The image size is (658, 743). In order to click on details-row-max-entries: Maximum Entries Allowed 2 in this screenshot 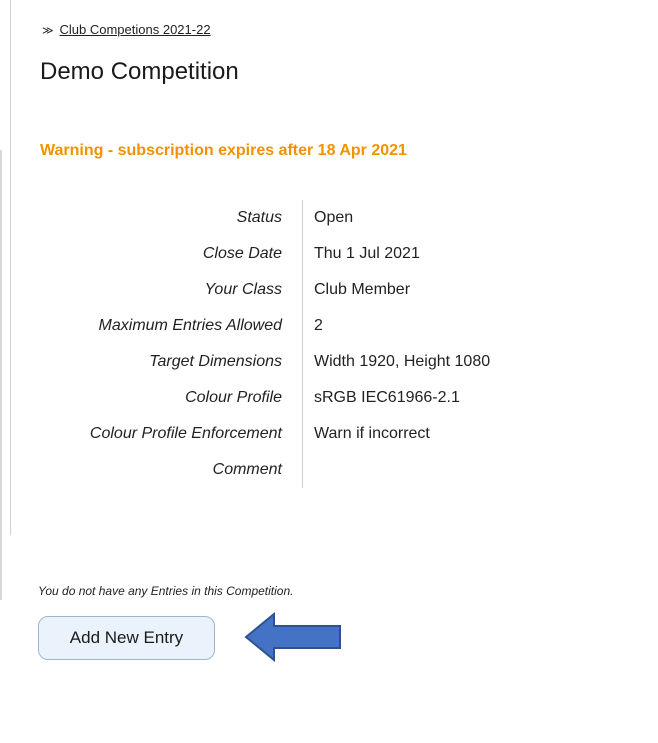, I will do `click(322, 326)`.